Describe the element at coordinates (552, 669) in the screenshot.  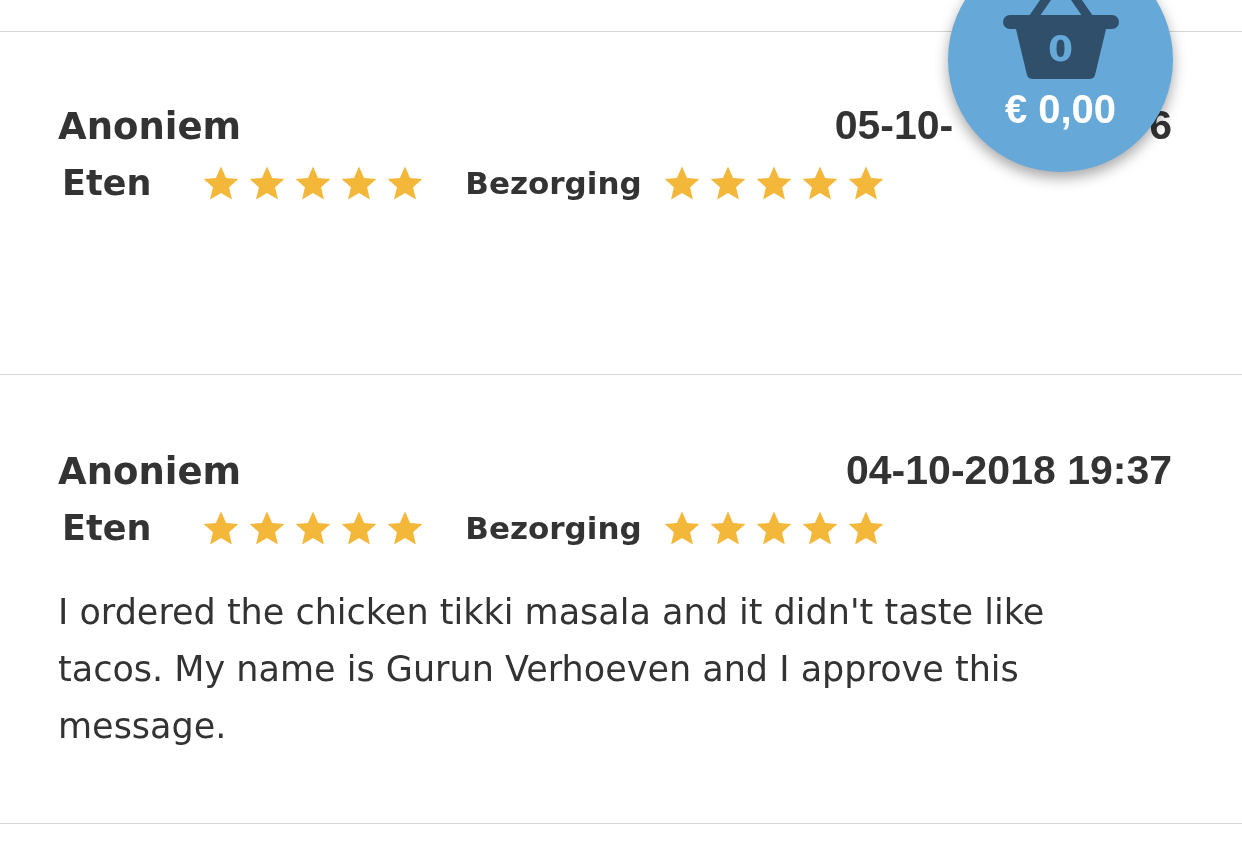
I see `review-text: I ordered the chicken tikki masala and it didn't taste like tacos. My name is Gurun Verhoeven and I approve this message.` at that location.